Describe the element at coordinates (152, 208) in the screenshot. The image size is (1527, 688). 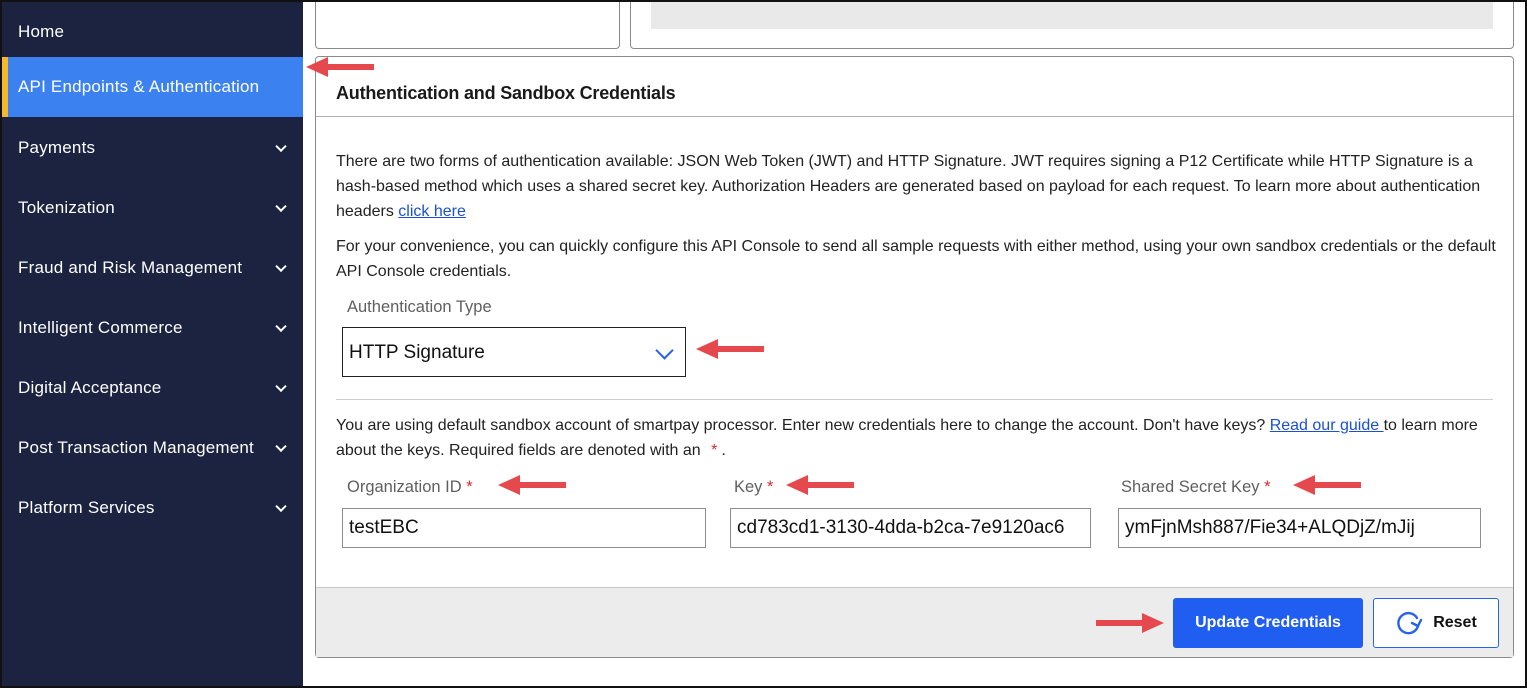
I see `sidebar-item-tokenization: Tokenization` at that location.